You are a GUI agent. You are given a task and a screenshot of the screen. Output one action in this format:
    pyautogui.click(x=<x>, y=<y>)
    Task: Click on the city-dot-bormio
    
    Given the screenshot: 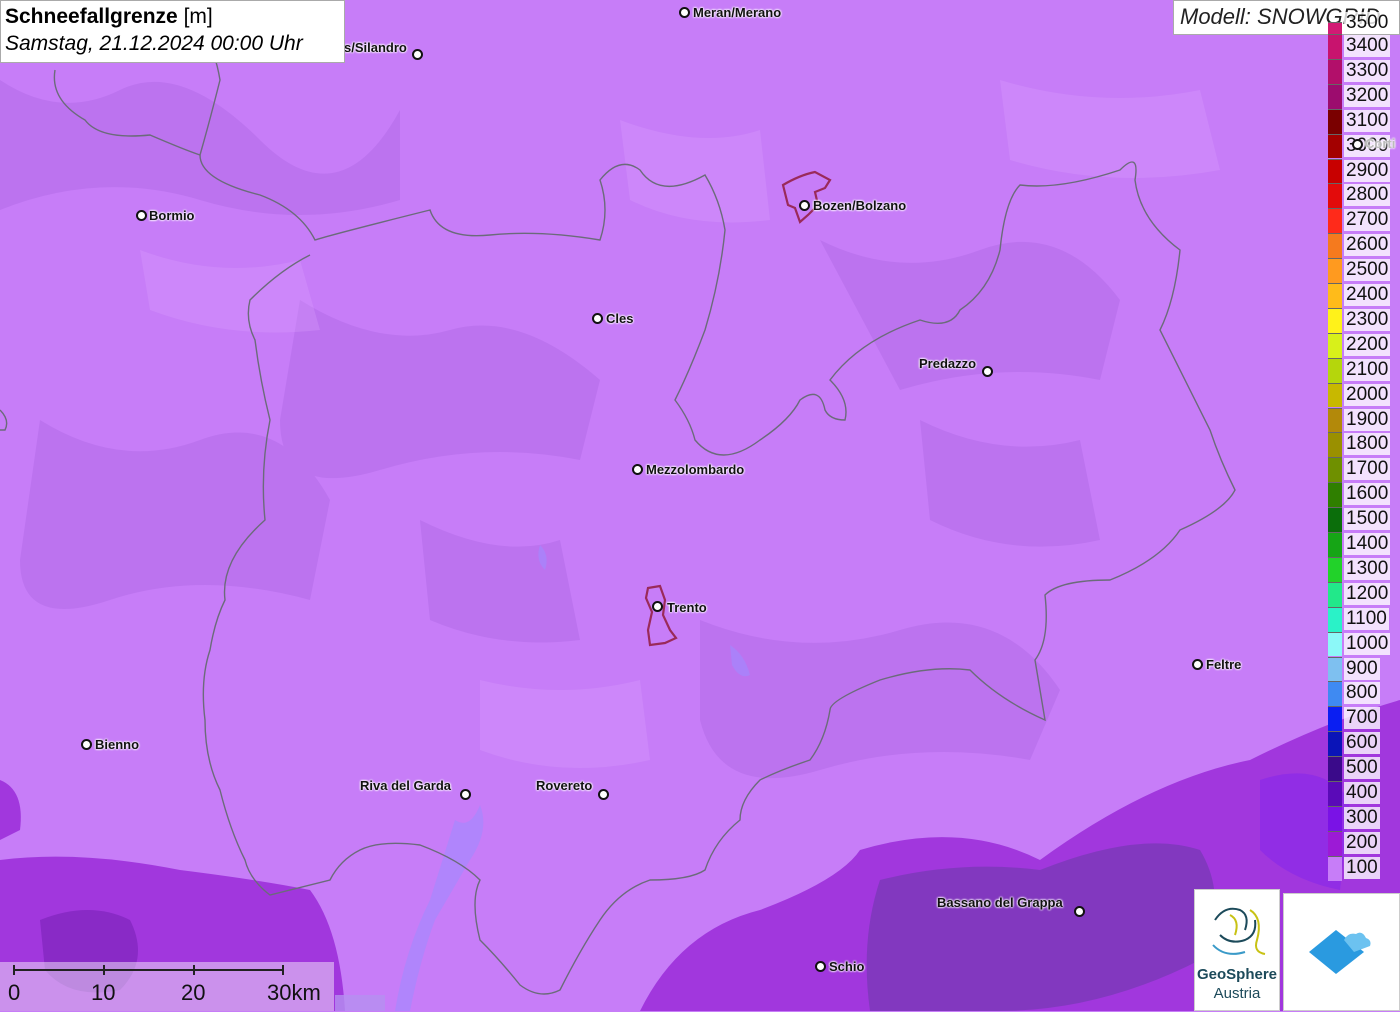 What is the action you would take?
    pyautogui.click(x=141, y=215)
    